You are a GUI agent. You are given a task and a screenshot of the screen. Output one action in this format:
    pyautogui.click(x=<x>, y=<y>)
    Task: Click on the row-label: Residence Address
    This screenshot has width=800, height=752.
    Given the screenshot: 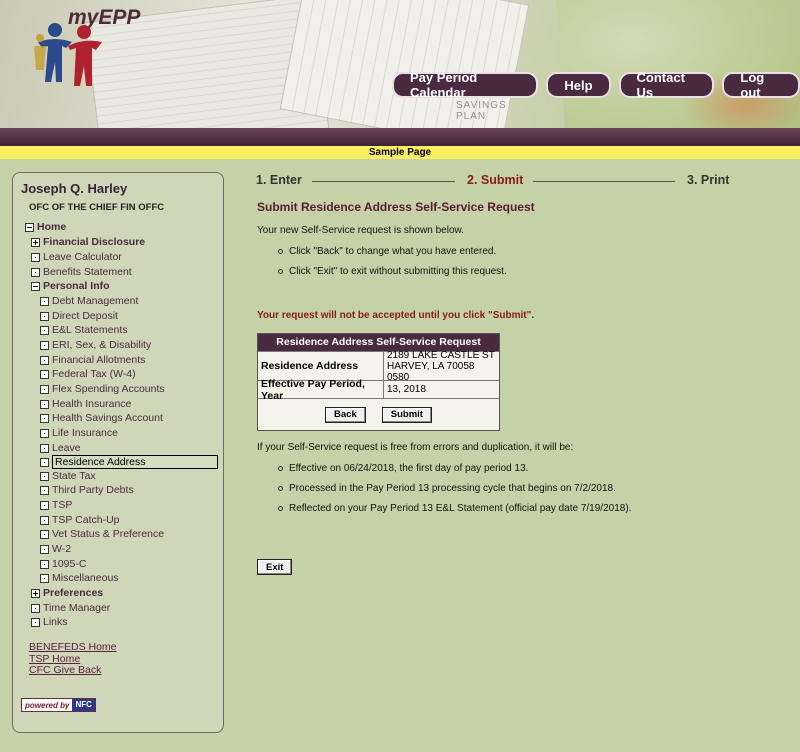 What is the action you would take?
    pyautogui.click(x=321, y=366)
    